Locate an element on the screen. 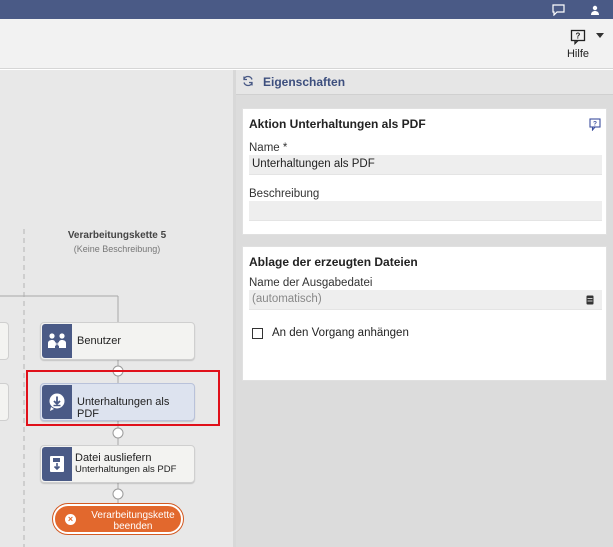 This screenshot has height=547, width=613. node-text: Datei ausliefern Unterhaltungen als PDF is located at coordinates (126, 464).